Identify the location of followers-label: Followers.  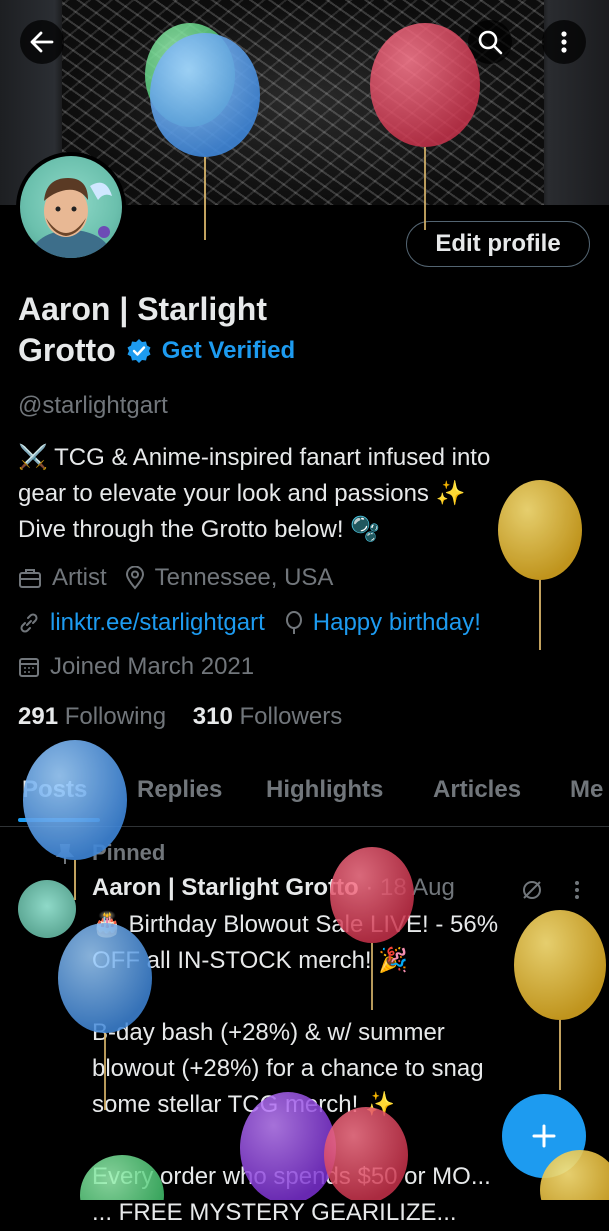
(291, 716).